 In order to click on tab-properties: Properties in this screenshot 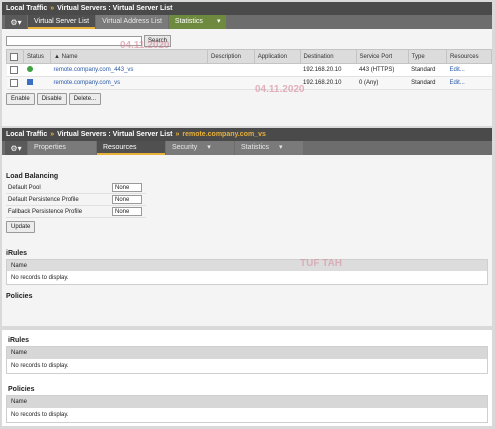, I will do `click(62, 148)`.